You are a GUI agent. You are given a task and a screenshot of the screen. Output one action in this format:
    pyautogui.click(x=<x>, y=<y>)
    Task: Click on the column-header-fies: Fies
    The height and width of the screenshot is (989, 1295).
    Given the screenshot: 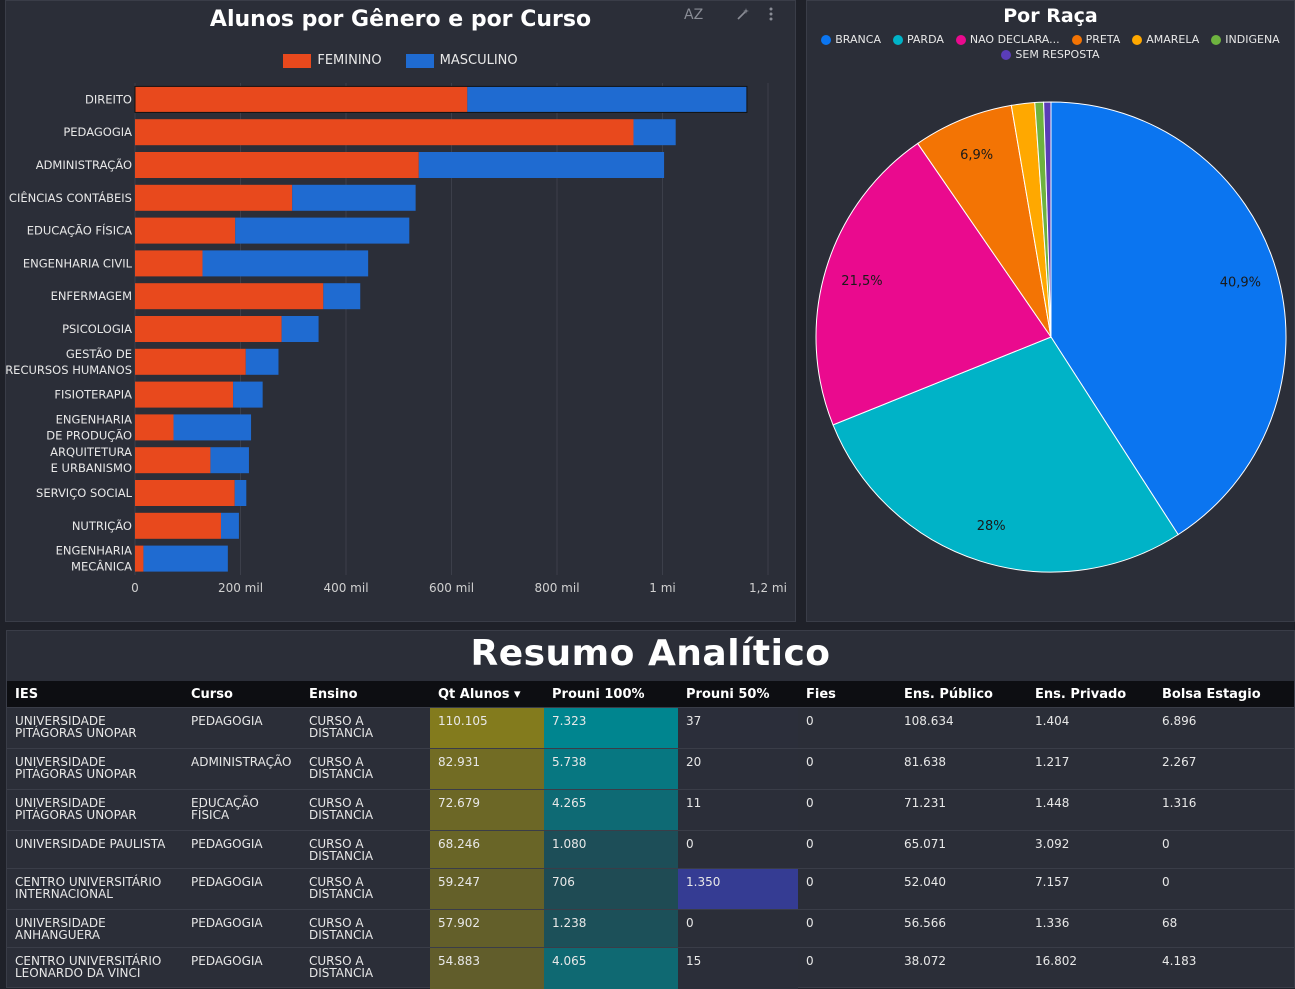 What is the action you would take?
    pyautogui.click(x=847, y=694)
    